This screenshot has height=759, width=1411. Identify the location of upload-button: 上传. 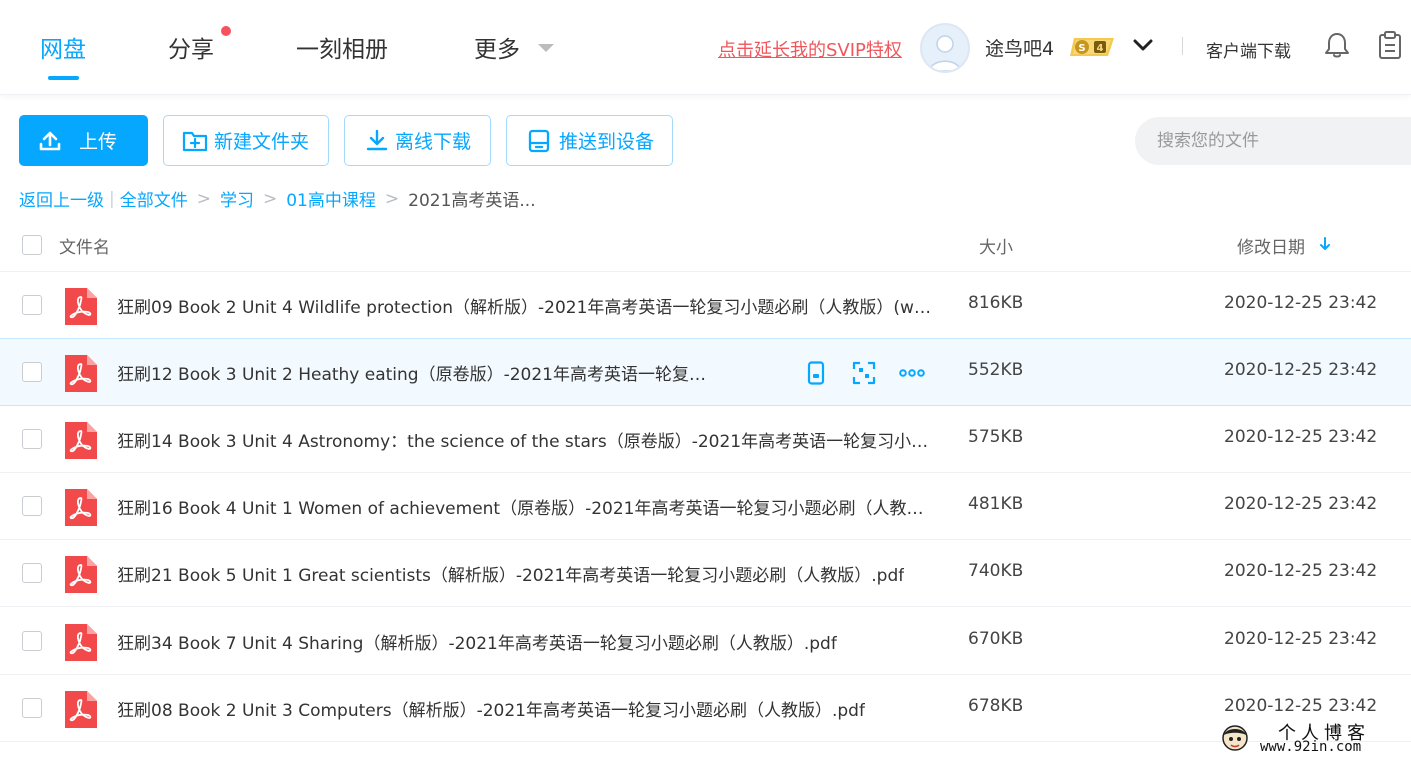
(83, 140).